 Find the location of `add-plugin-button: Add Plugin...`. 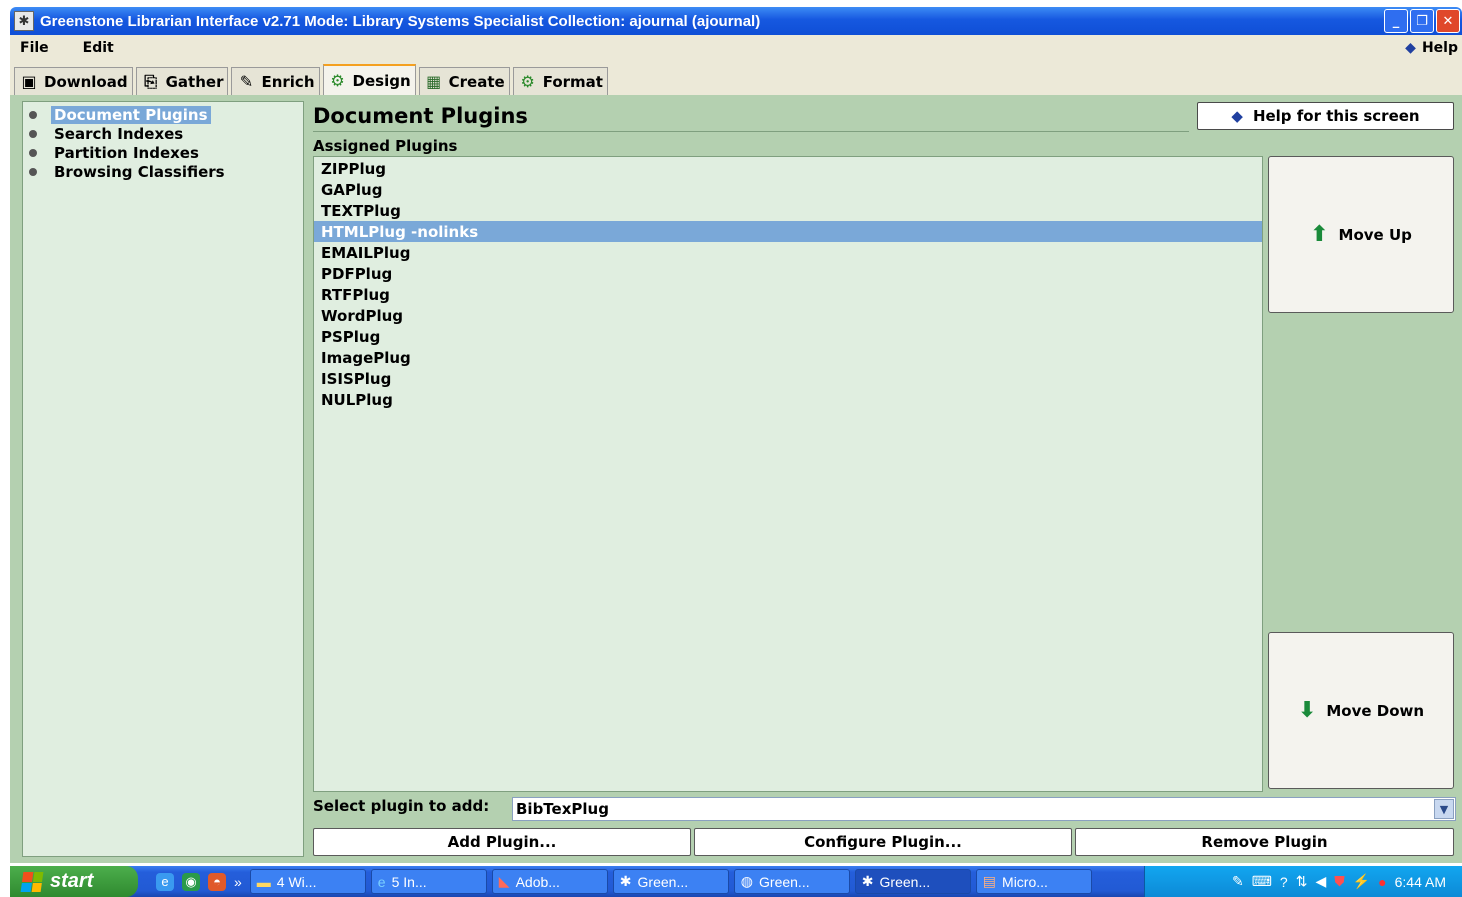

add-plugin-button: Add Plugin... is located at coordinates (502, 842).